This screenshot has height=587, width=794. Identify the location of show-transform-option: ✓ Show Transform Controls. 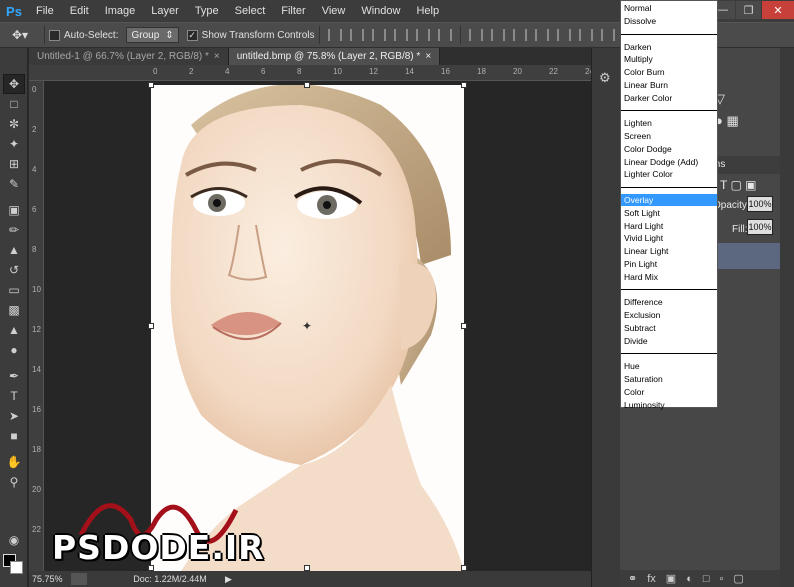
(250, 35).